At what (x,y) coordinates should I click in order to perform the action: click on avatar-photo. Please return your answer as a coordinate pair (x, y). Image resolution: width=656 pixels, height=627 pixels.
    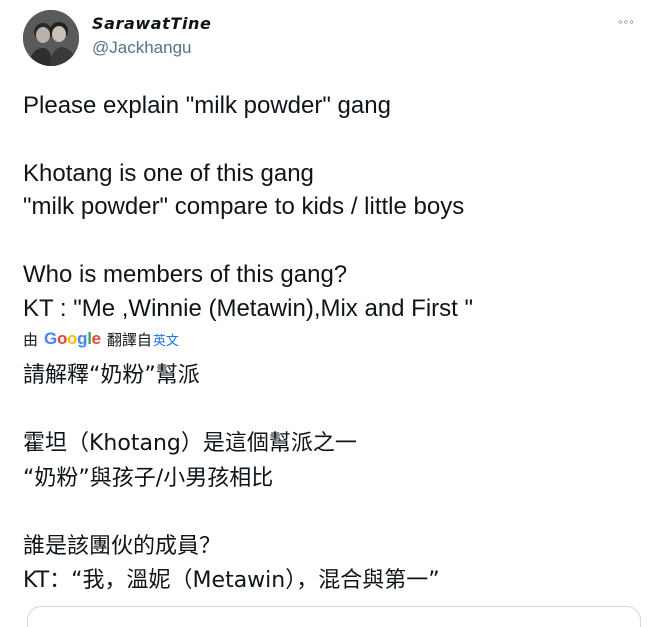
    Looking at the image, I should click on (51, 38).